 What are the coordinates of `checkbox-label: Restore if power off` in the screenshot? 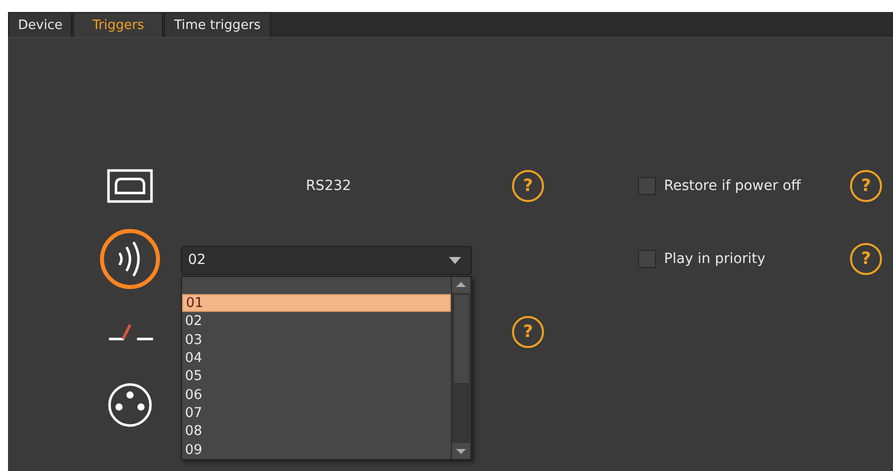 It's located at (732, 186).